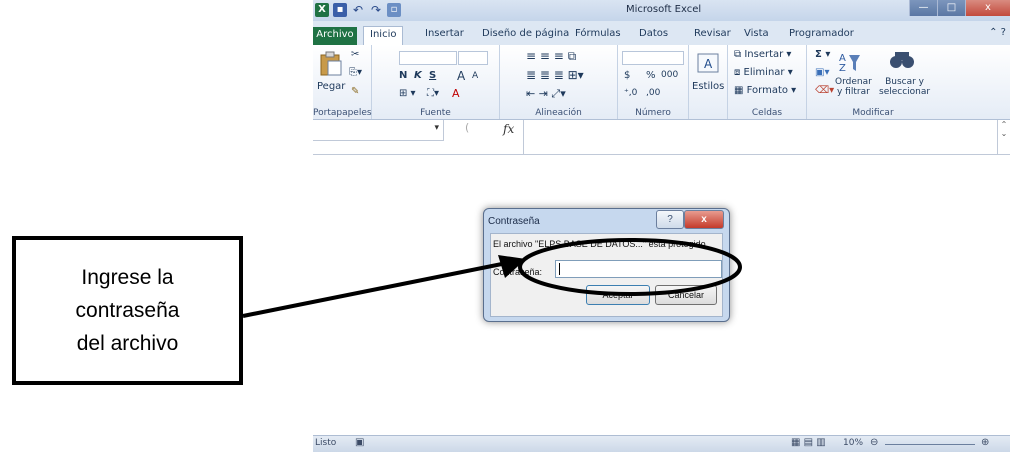 This screenshot has height=452, width=1010. What do you see at coordinates (762, 54) in the screenshot?
I see `insert-cells-button: ⧉ Insertar ▾` at bounding box center [762, 54].